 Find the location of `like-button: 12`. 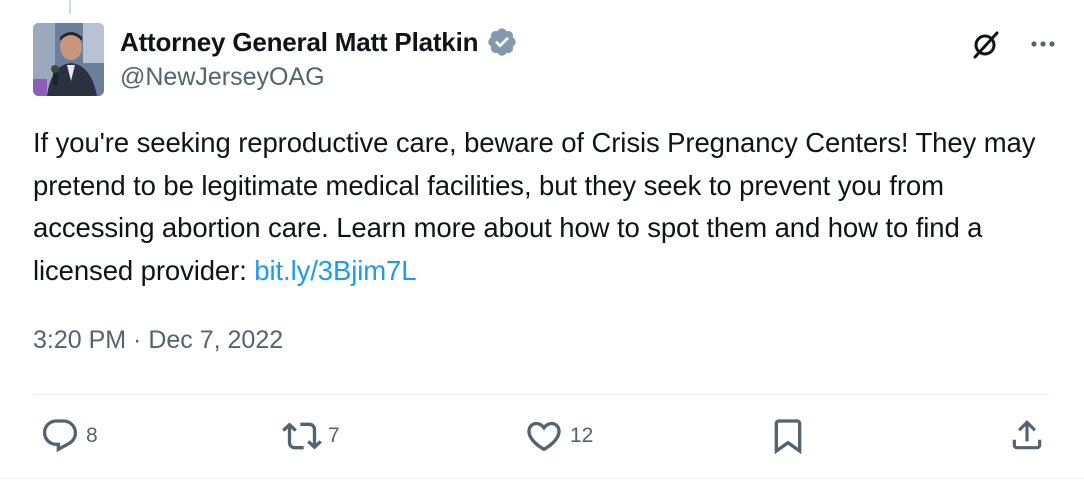

like-button: 12 is located at coordinates (558, 436).